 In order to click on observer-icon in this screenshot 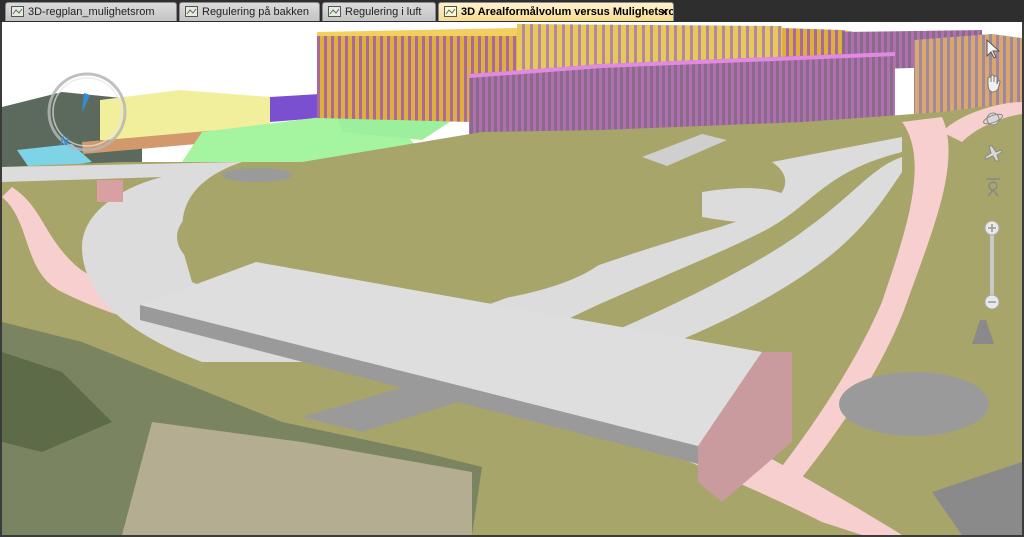, I will do `click(993, 187)`.